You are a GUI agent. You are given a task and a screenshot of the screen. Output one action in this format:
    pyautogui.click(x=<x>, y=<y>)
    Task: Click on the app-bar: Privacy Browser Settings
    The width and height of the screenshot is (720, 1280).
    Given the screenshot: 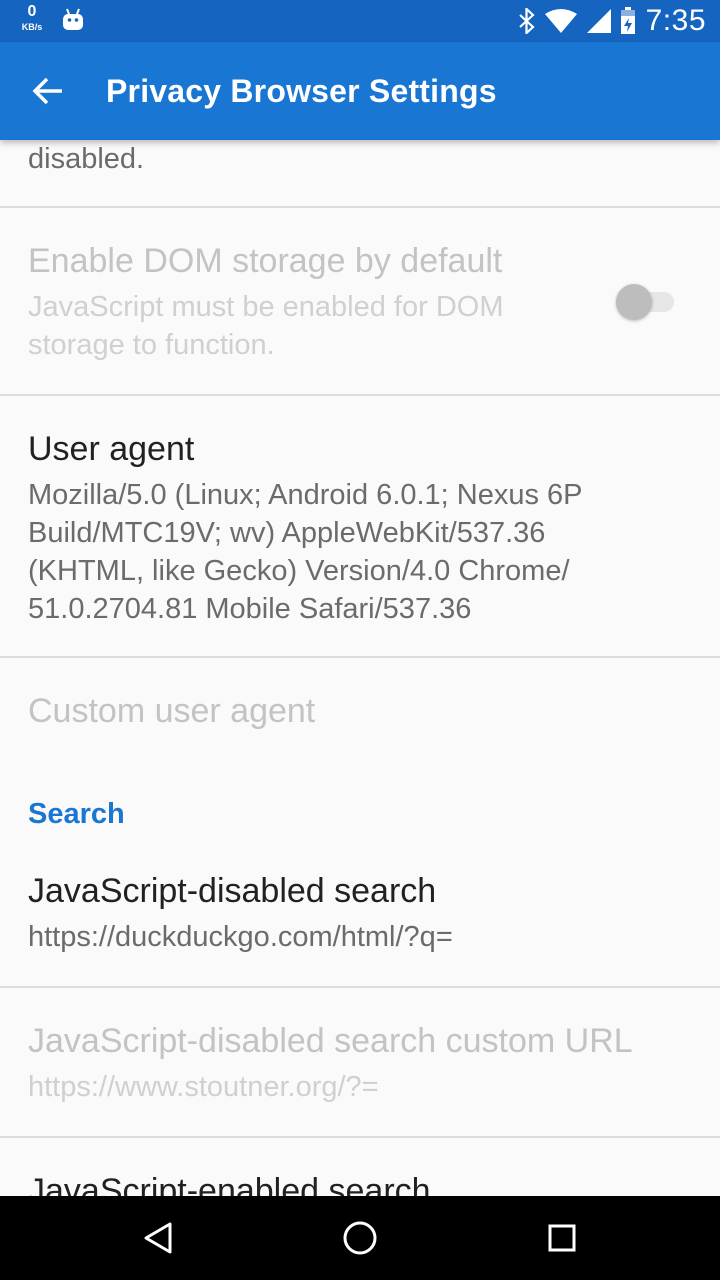 What is the action you would take?
    pyautogui.click(x=360, y=91)
    